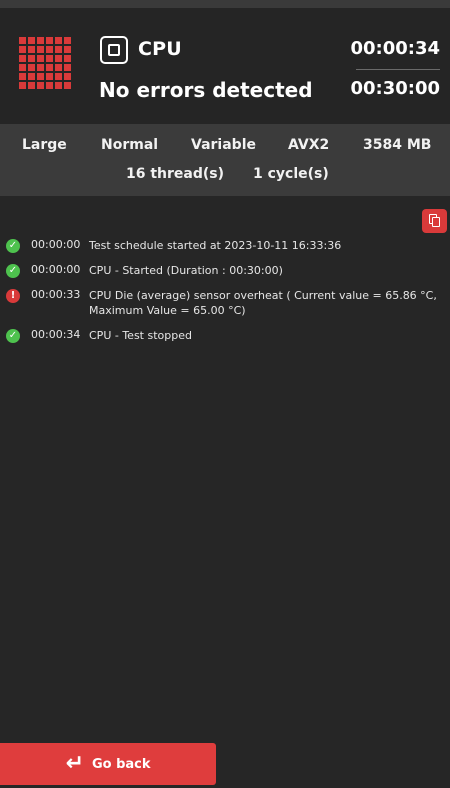  Describe the element at coordinates (398, 69) in the screenshot. I see `timer-divider` at that location.